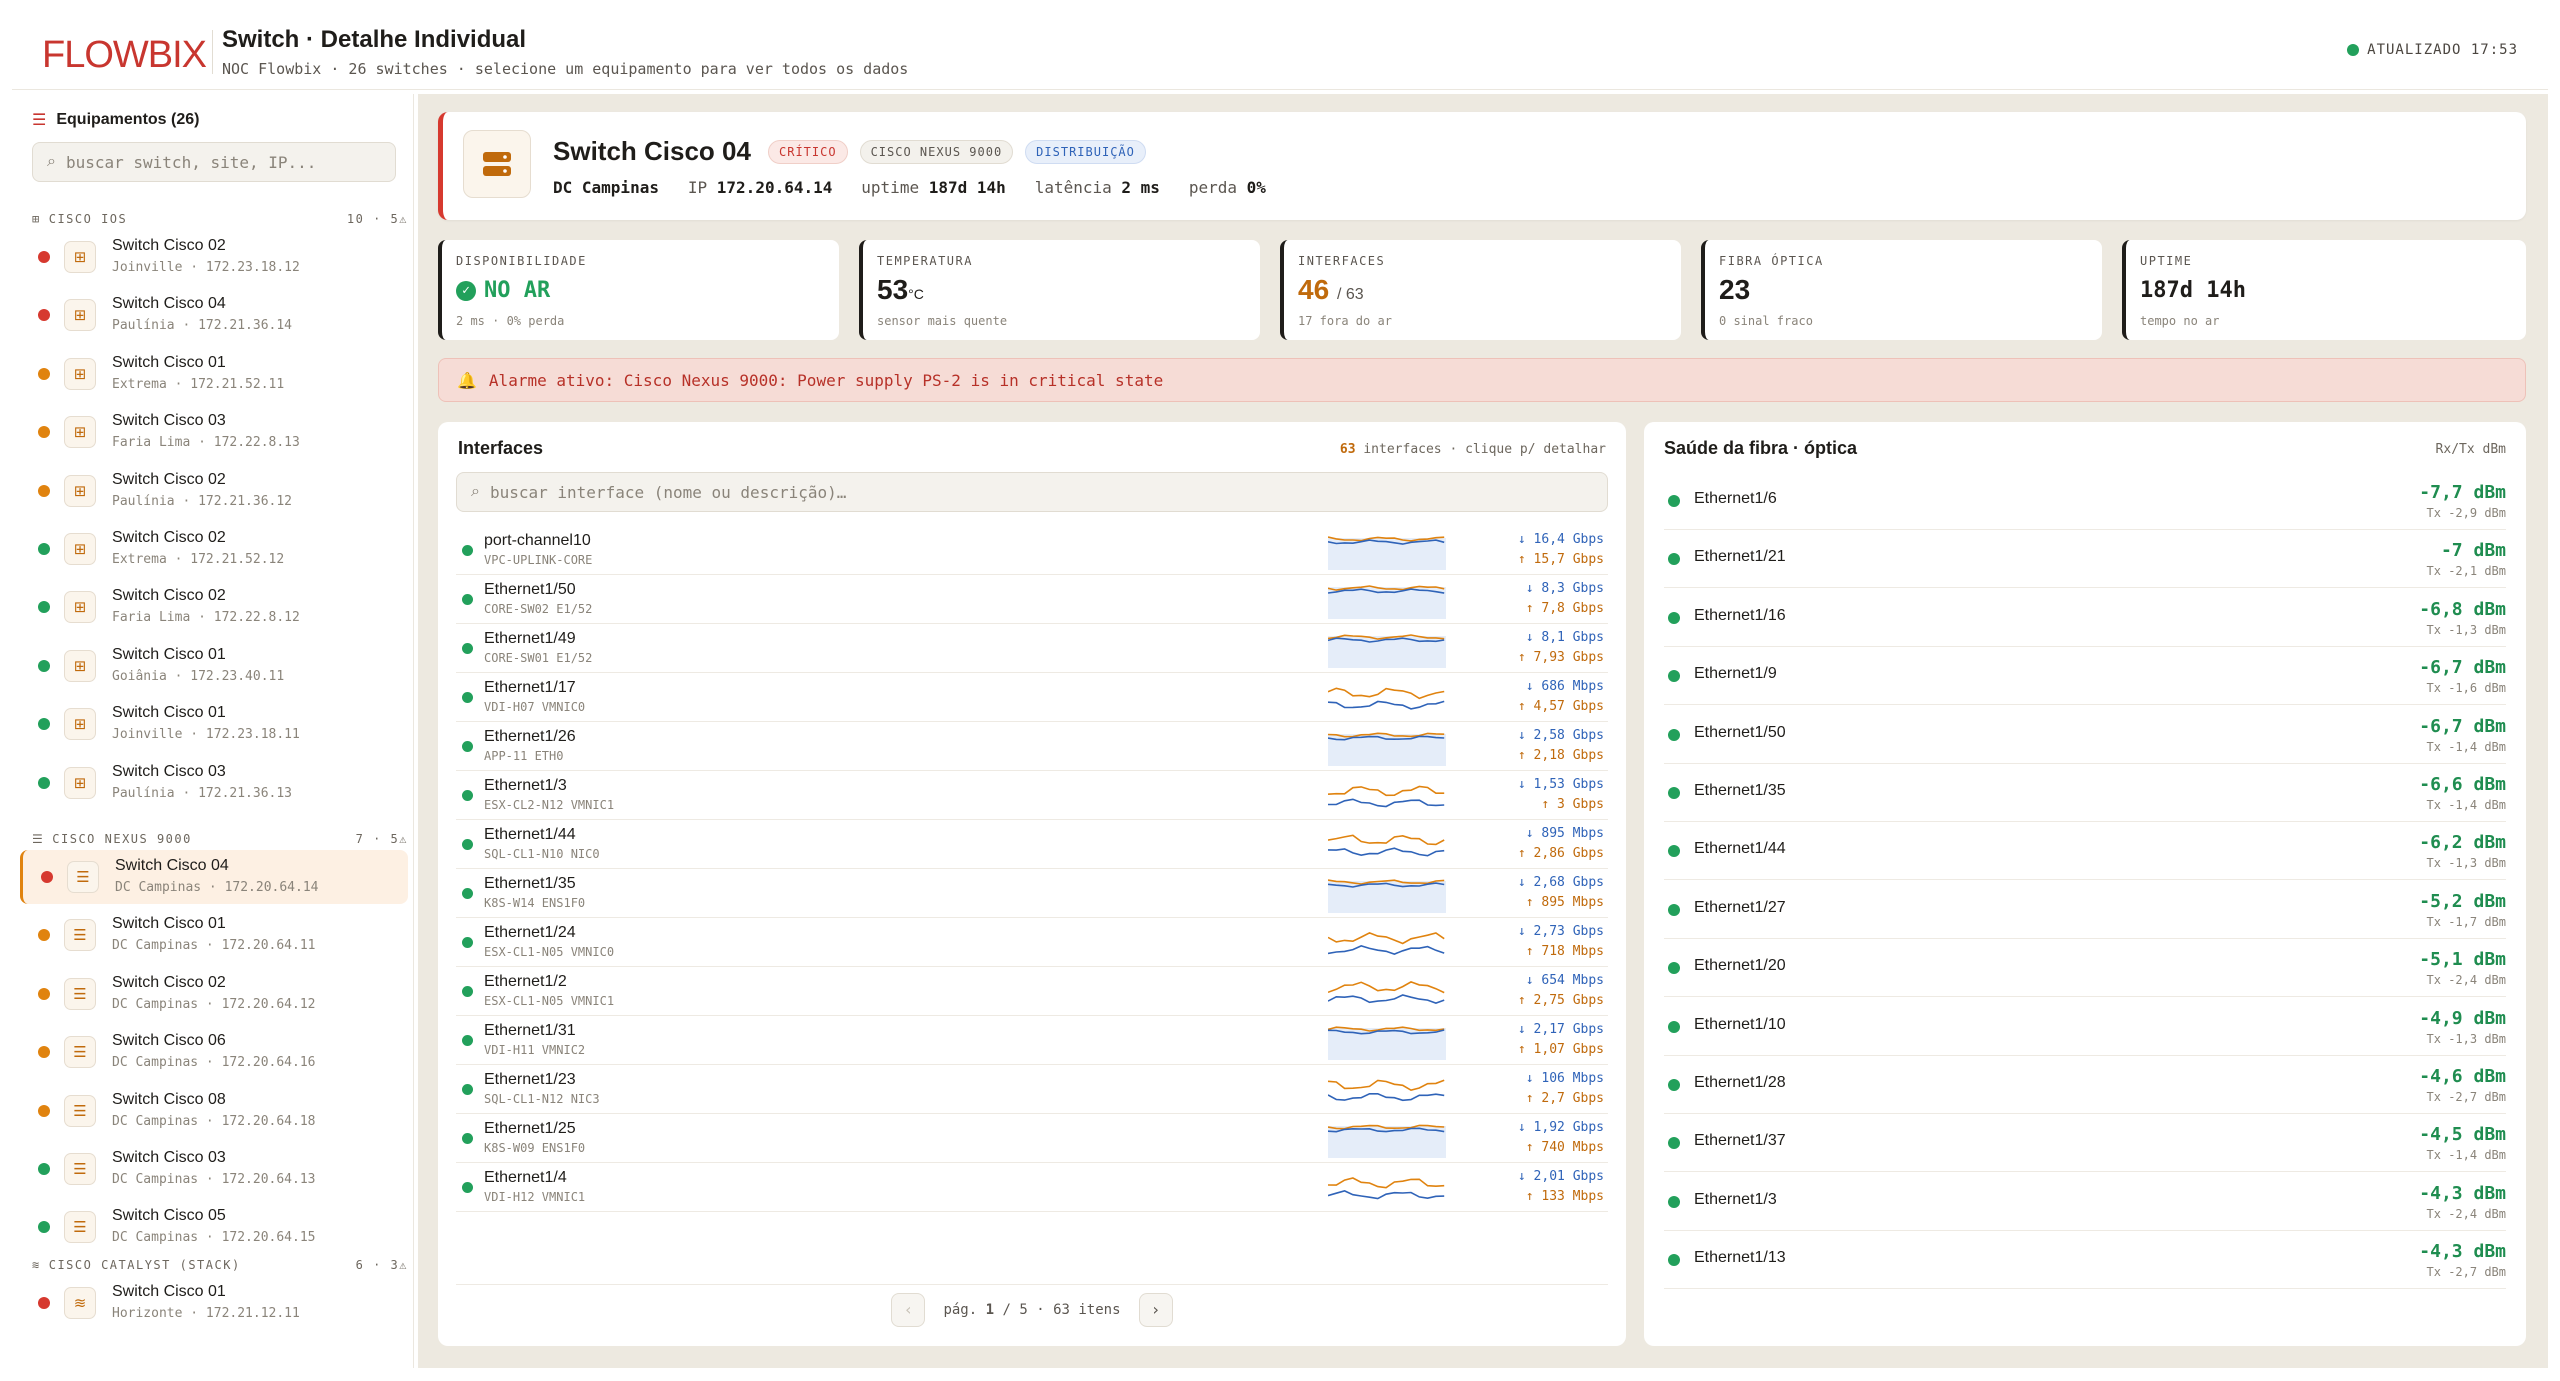  I want to click on fiber-rx-value: -7,7 dBm, so click(2462, 492).